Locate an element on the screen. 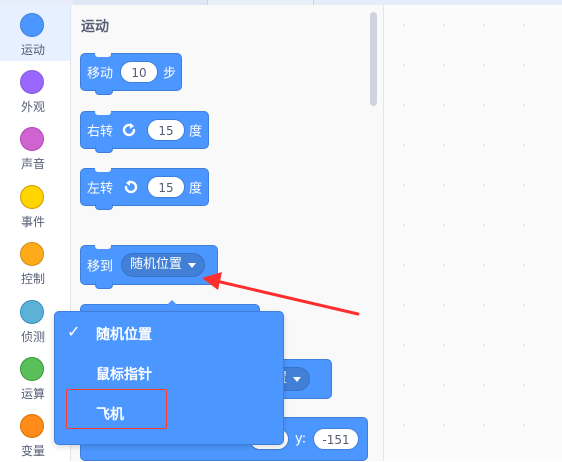 This screenshot has height=462, width=562. menu-item-random-position: ✓ 随机位置 is located at coordinates (169, 333).